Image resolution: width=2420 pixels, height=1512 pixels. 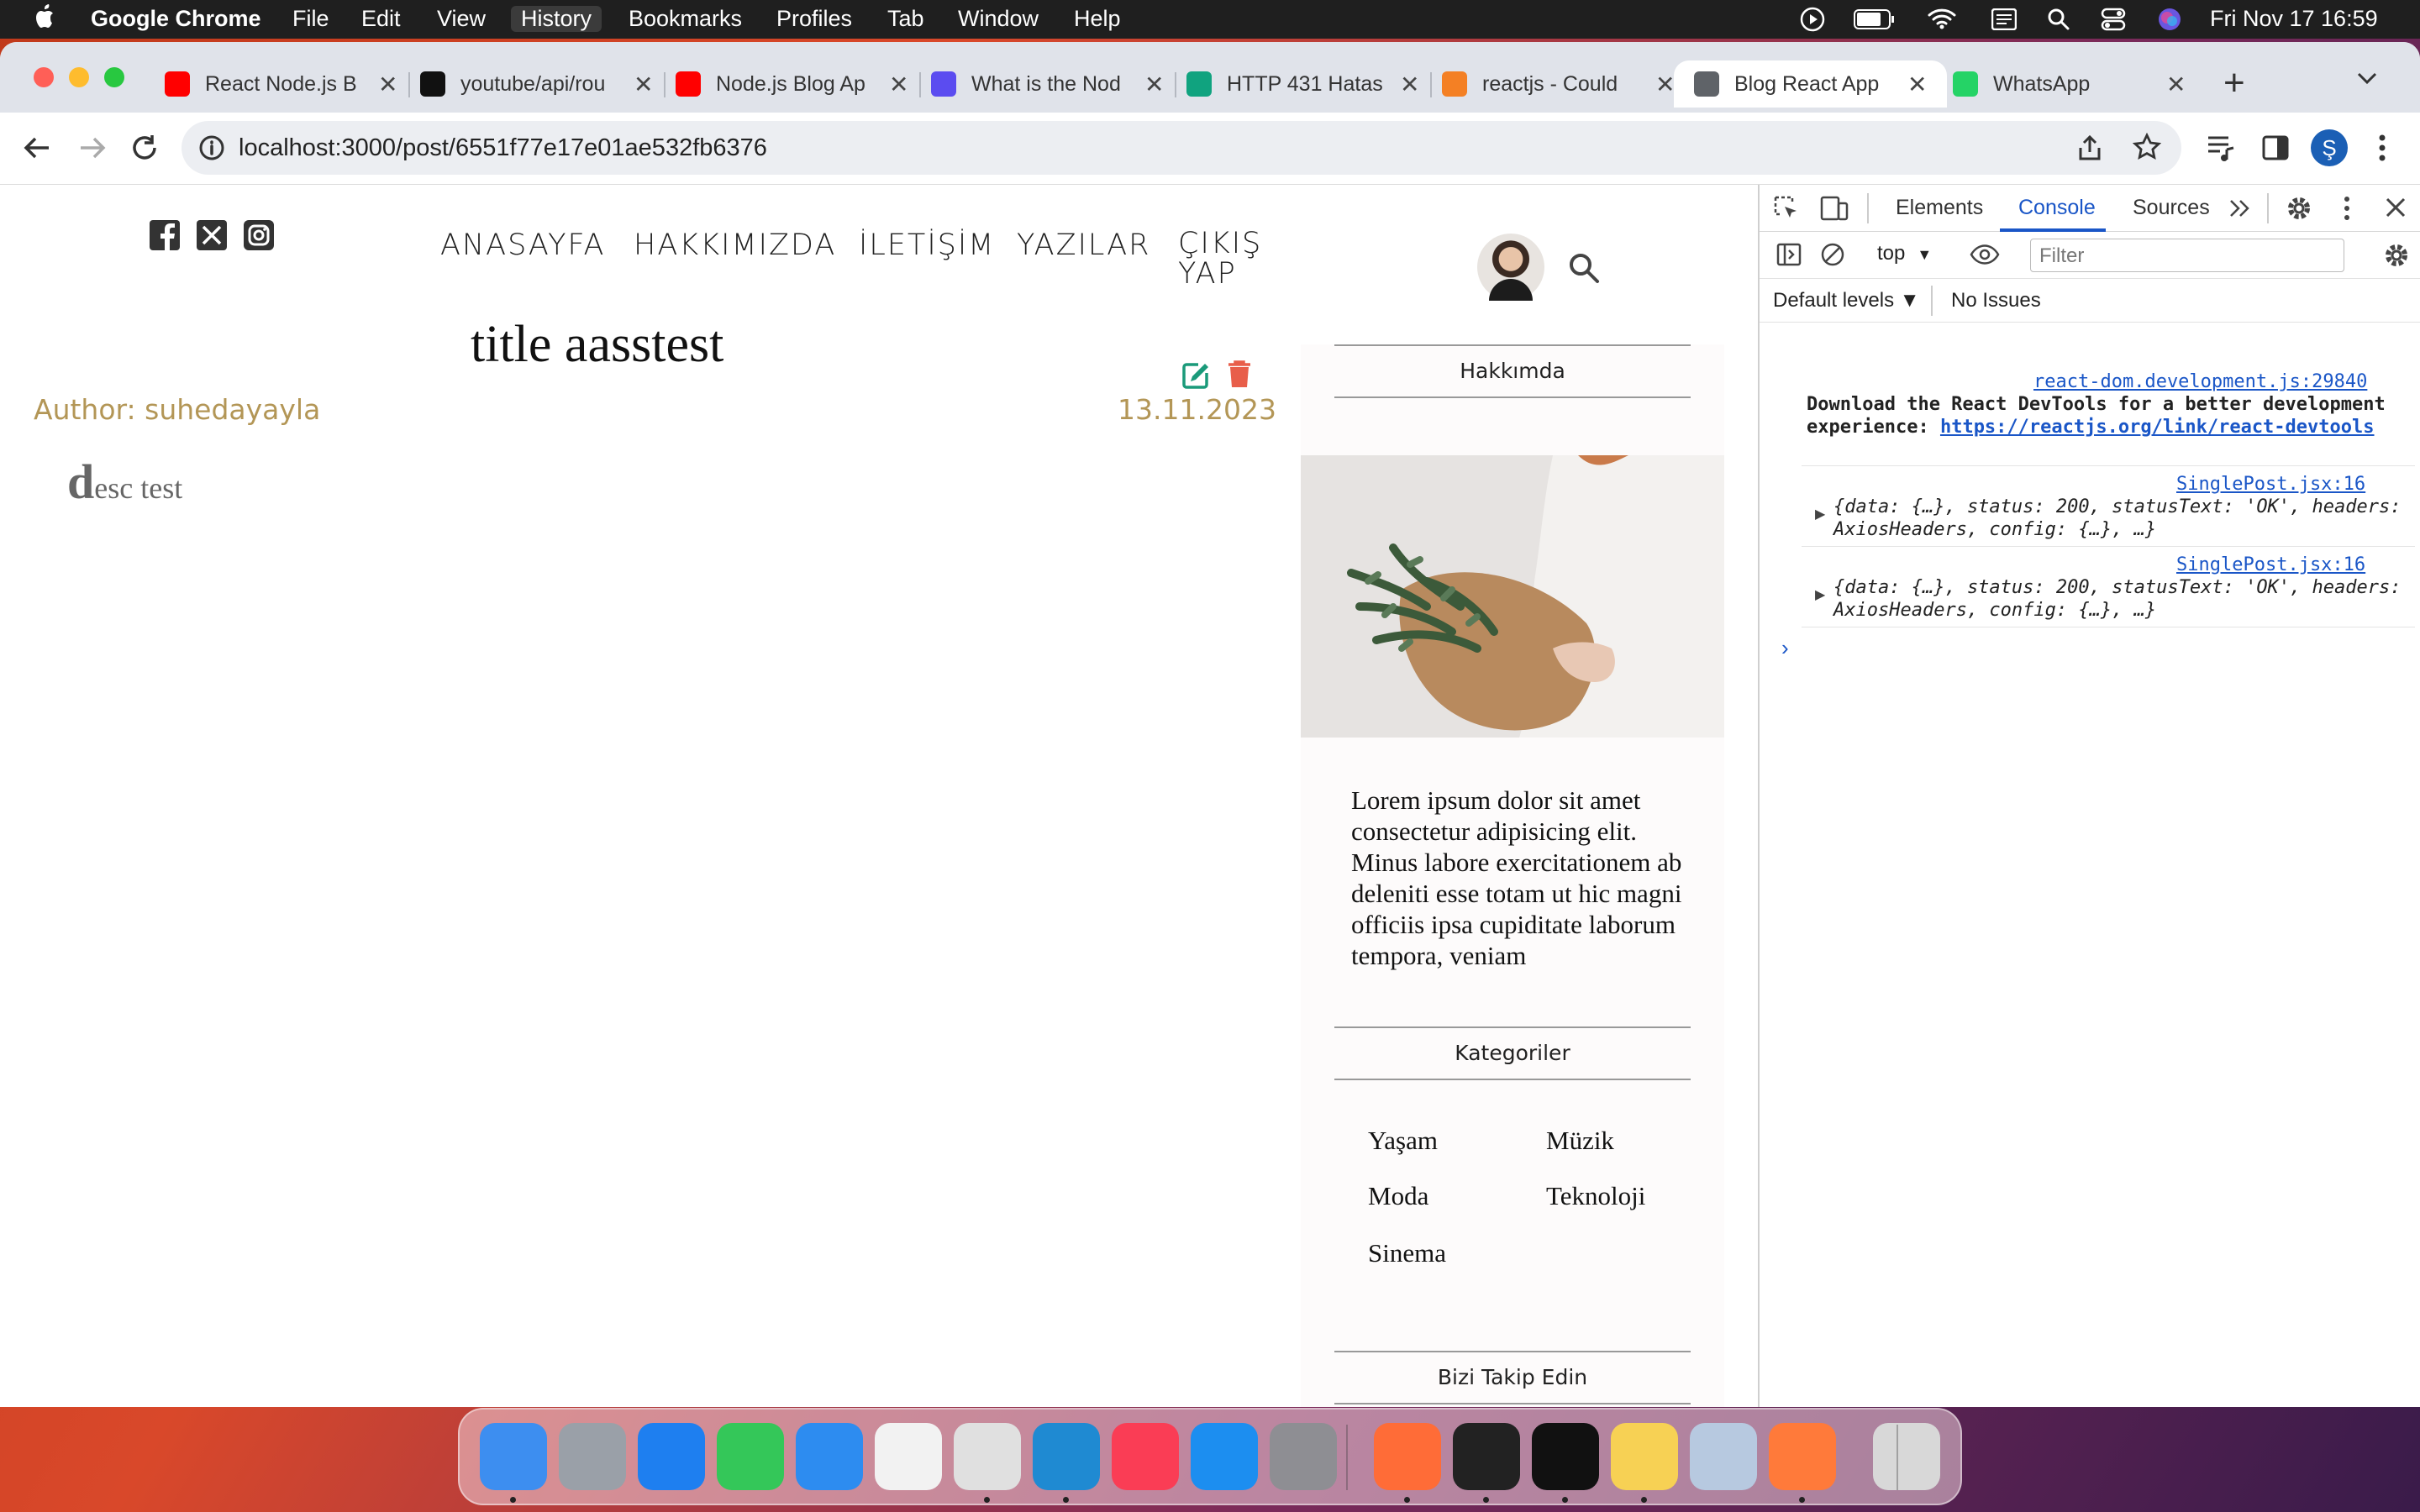 I want to click on menu-file: File, so click(x=310, y=19).